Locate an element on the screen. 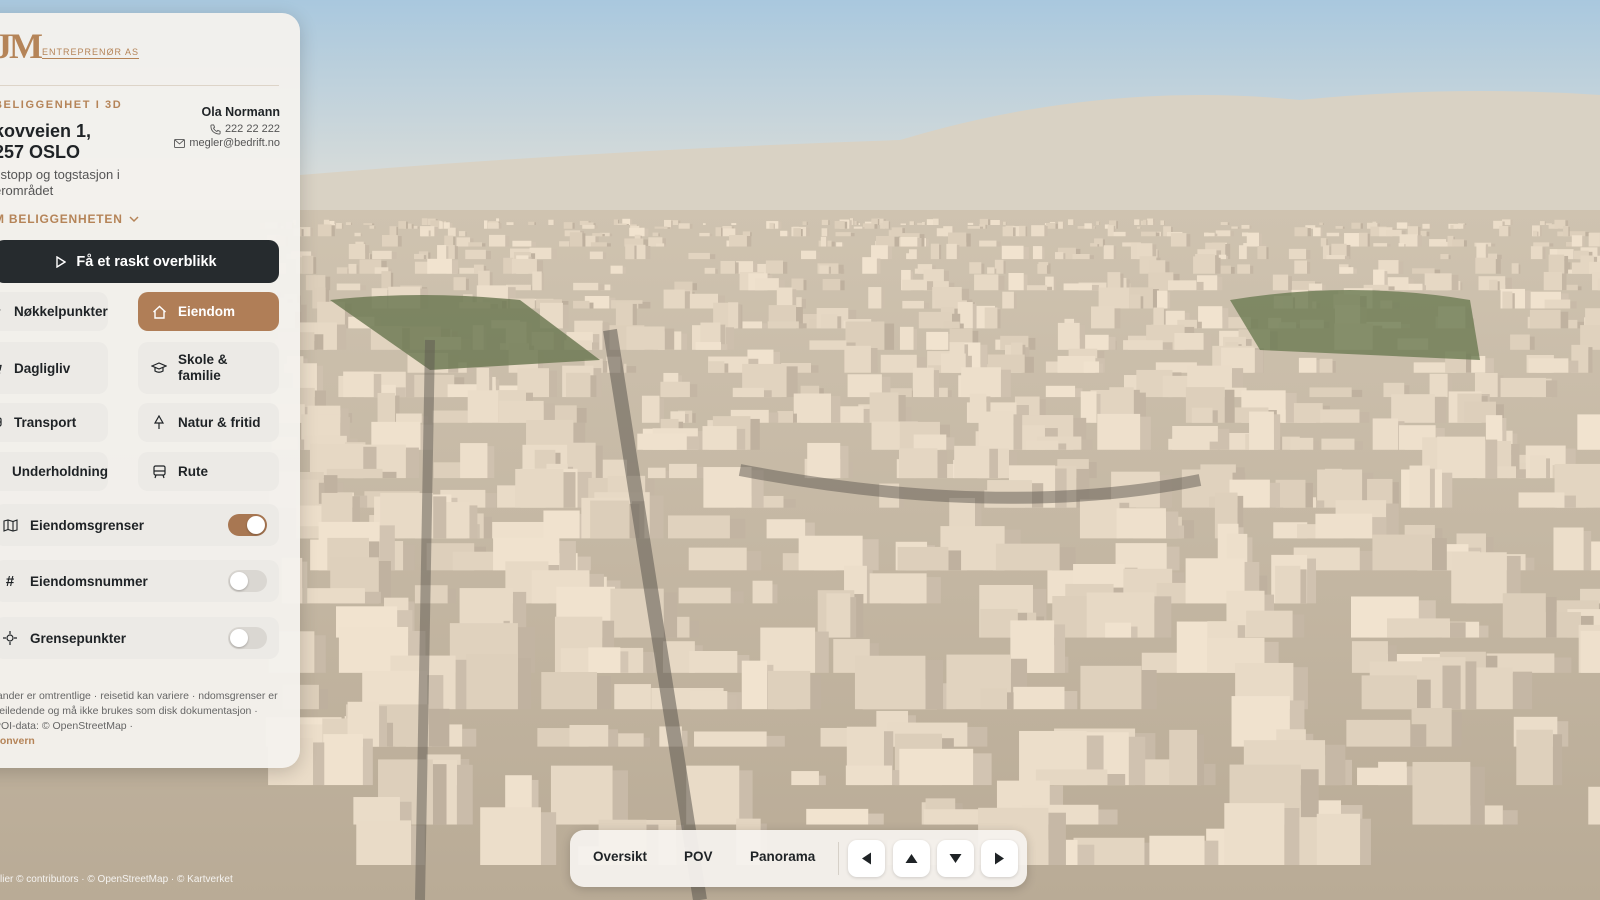 The height and width of the screenshot is (900, 1600). graduation-cap-icon is located at coordinates (159, 368).